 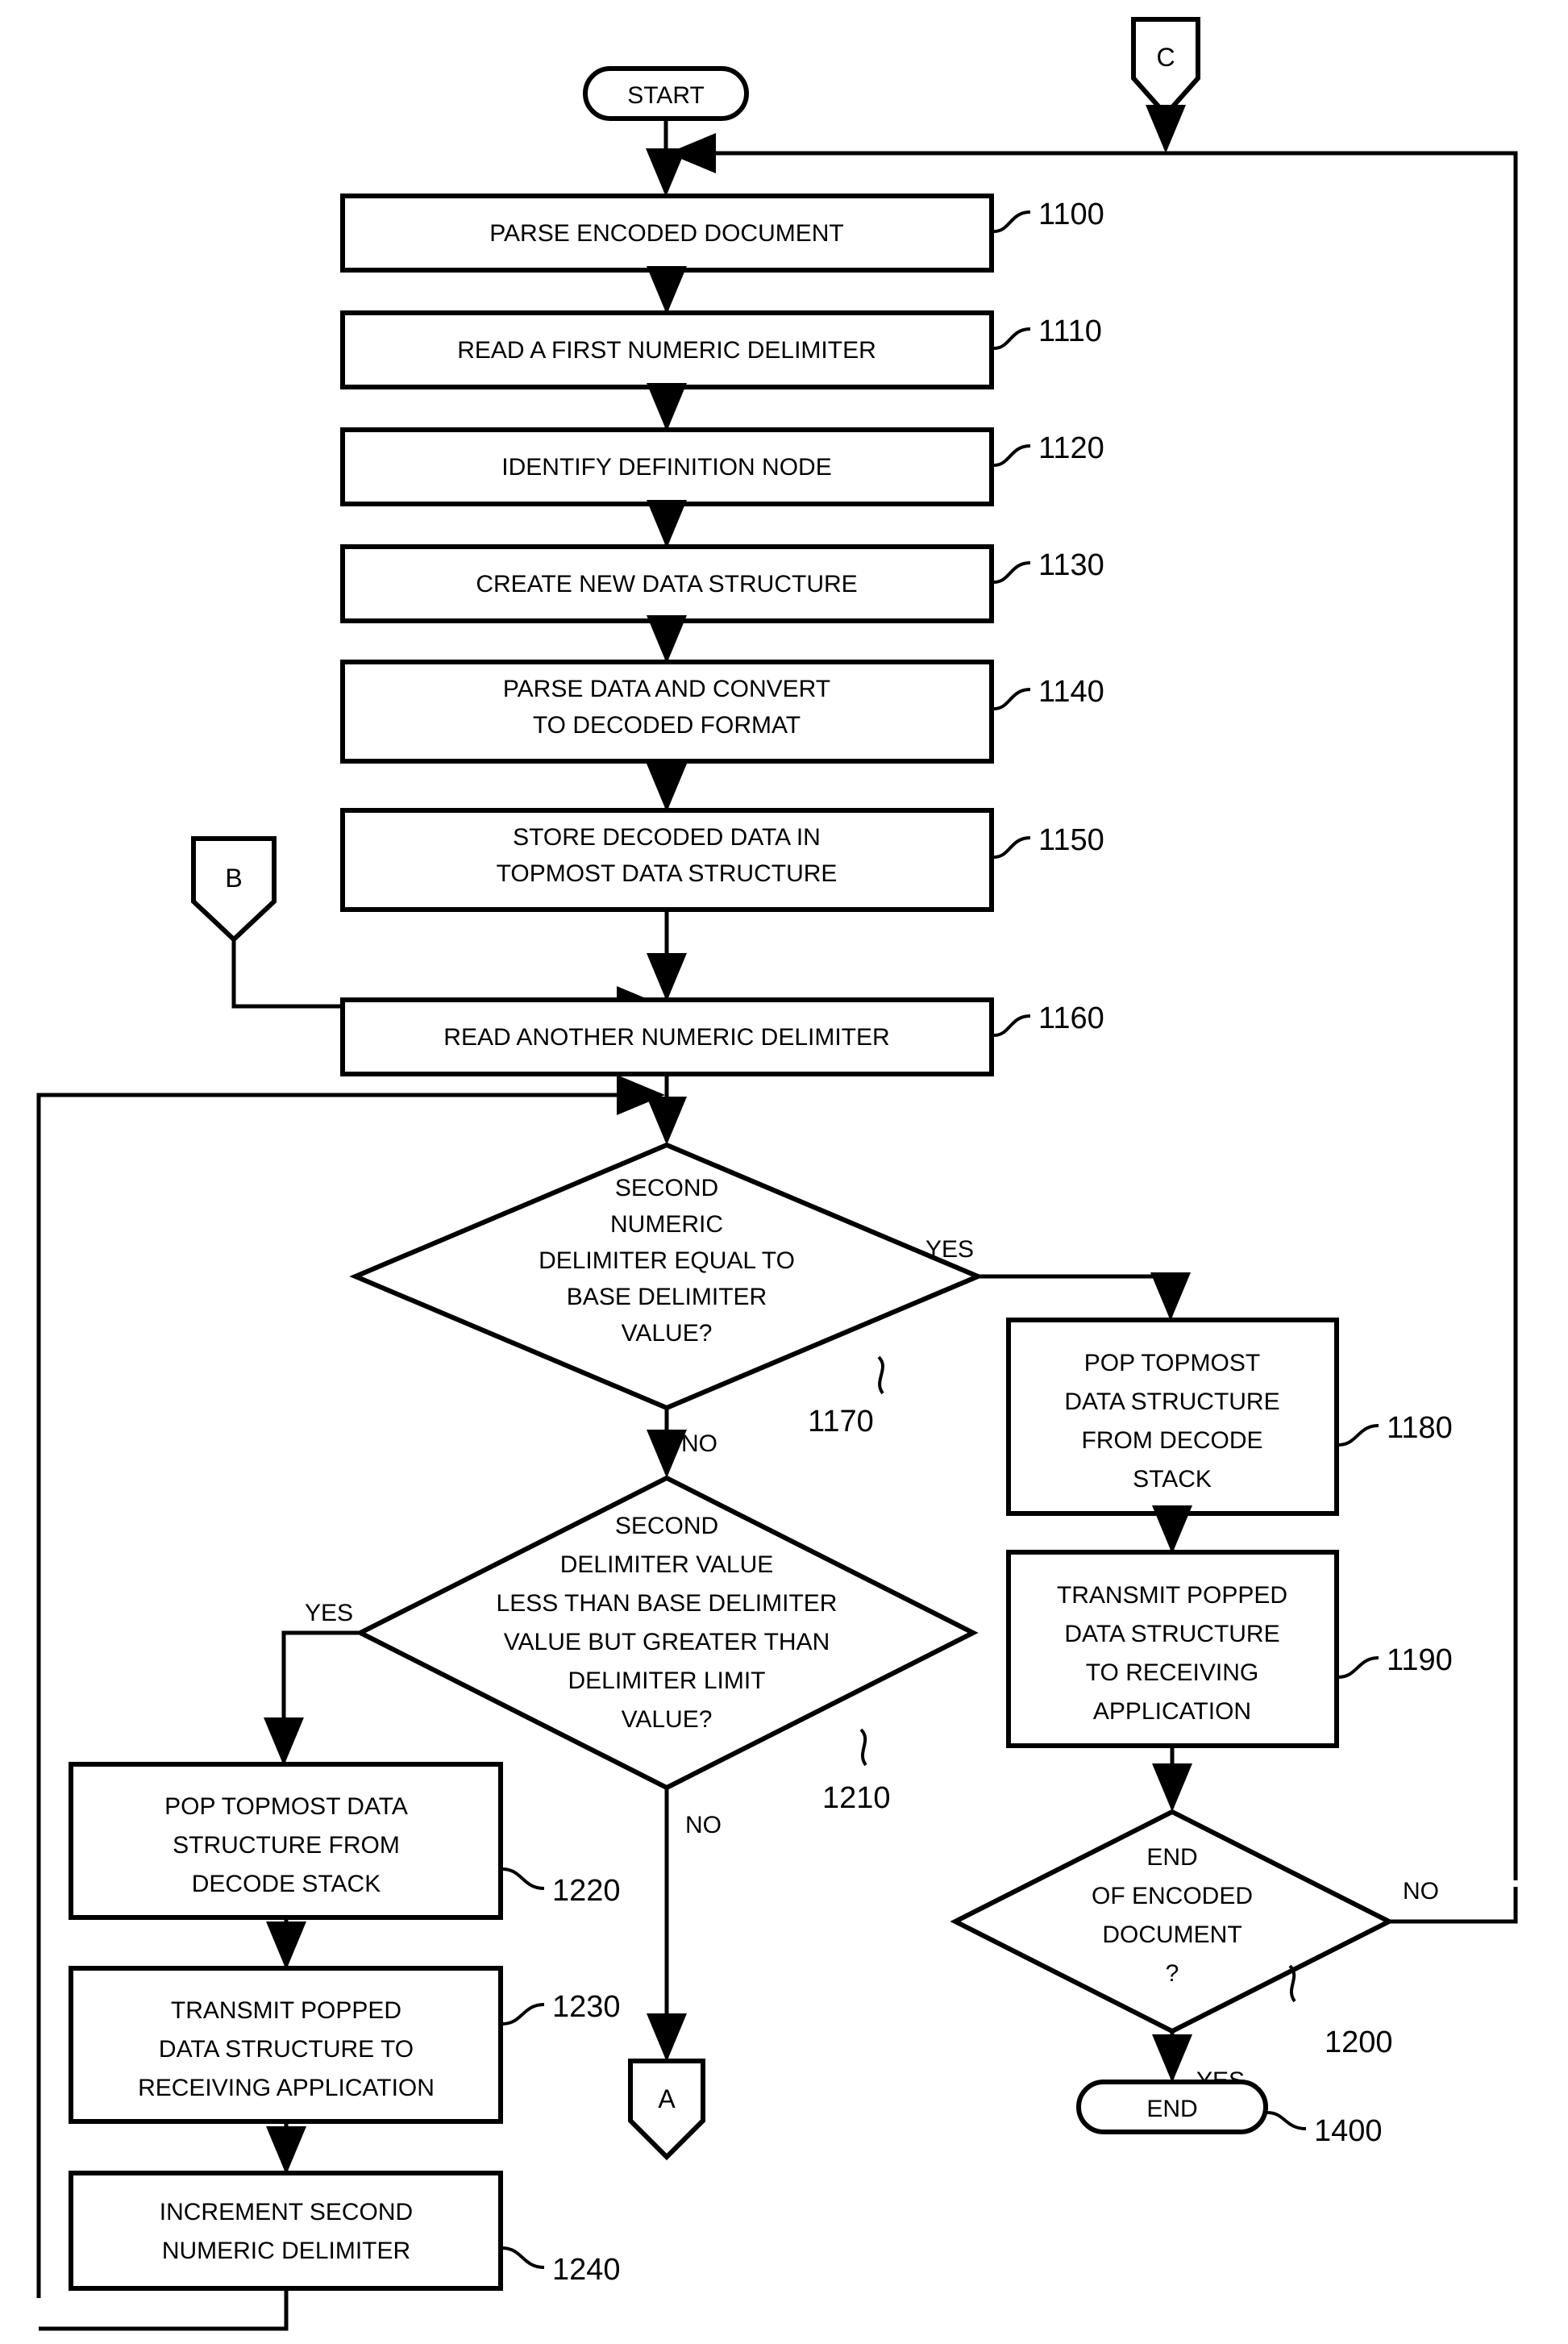 I want to click on decision-1170-yes-label: YES, so click(x=949, y=1250).